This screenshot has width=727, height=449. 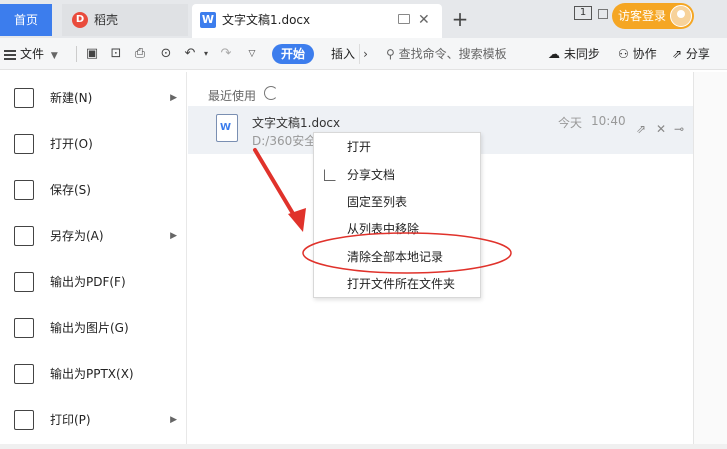 What do you see at coordinates (76, 54) in the screenshot?
I see `toolbar-divider` at bounding box center [76, 54].